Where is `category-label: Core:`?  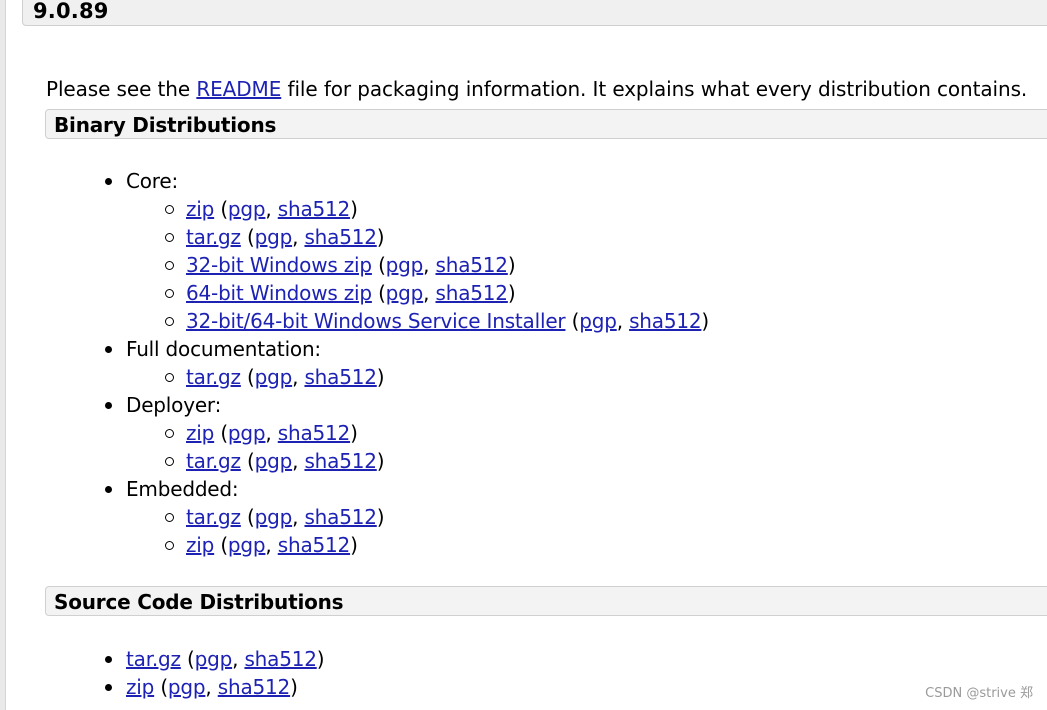 category-label: Core: is located at coordinates (152, 181).